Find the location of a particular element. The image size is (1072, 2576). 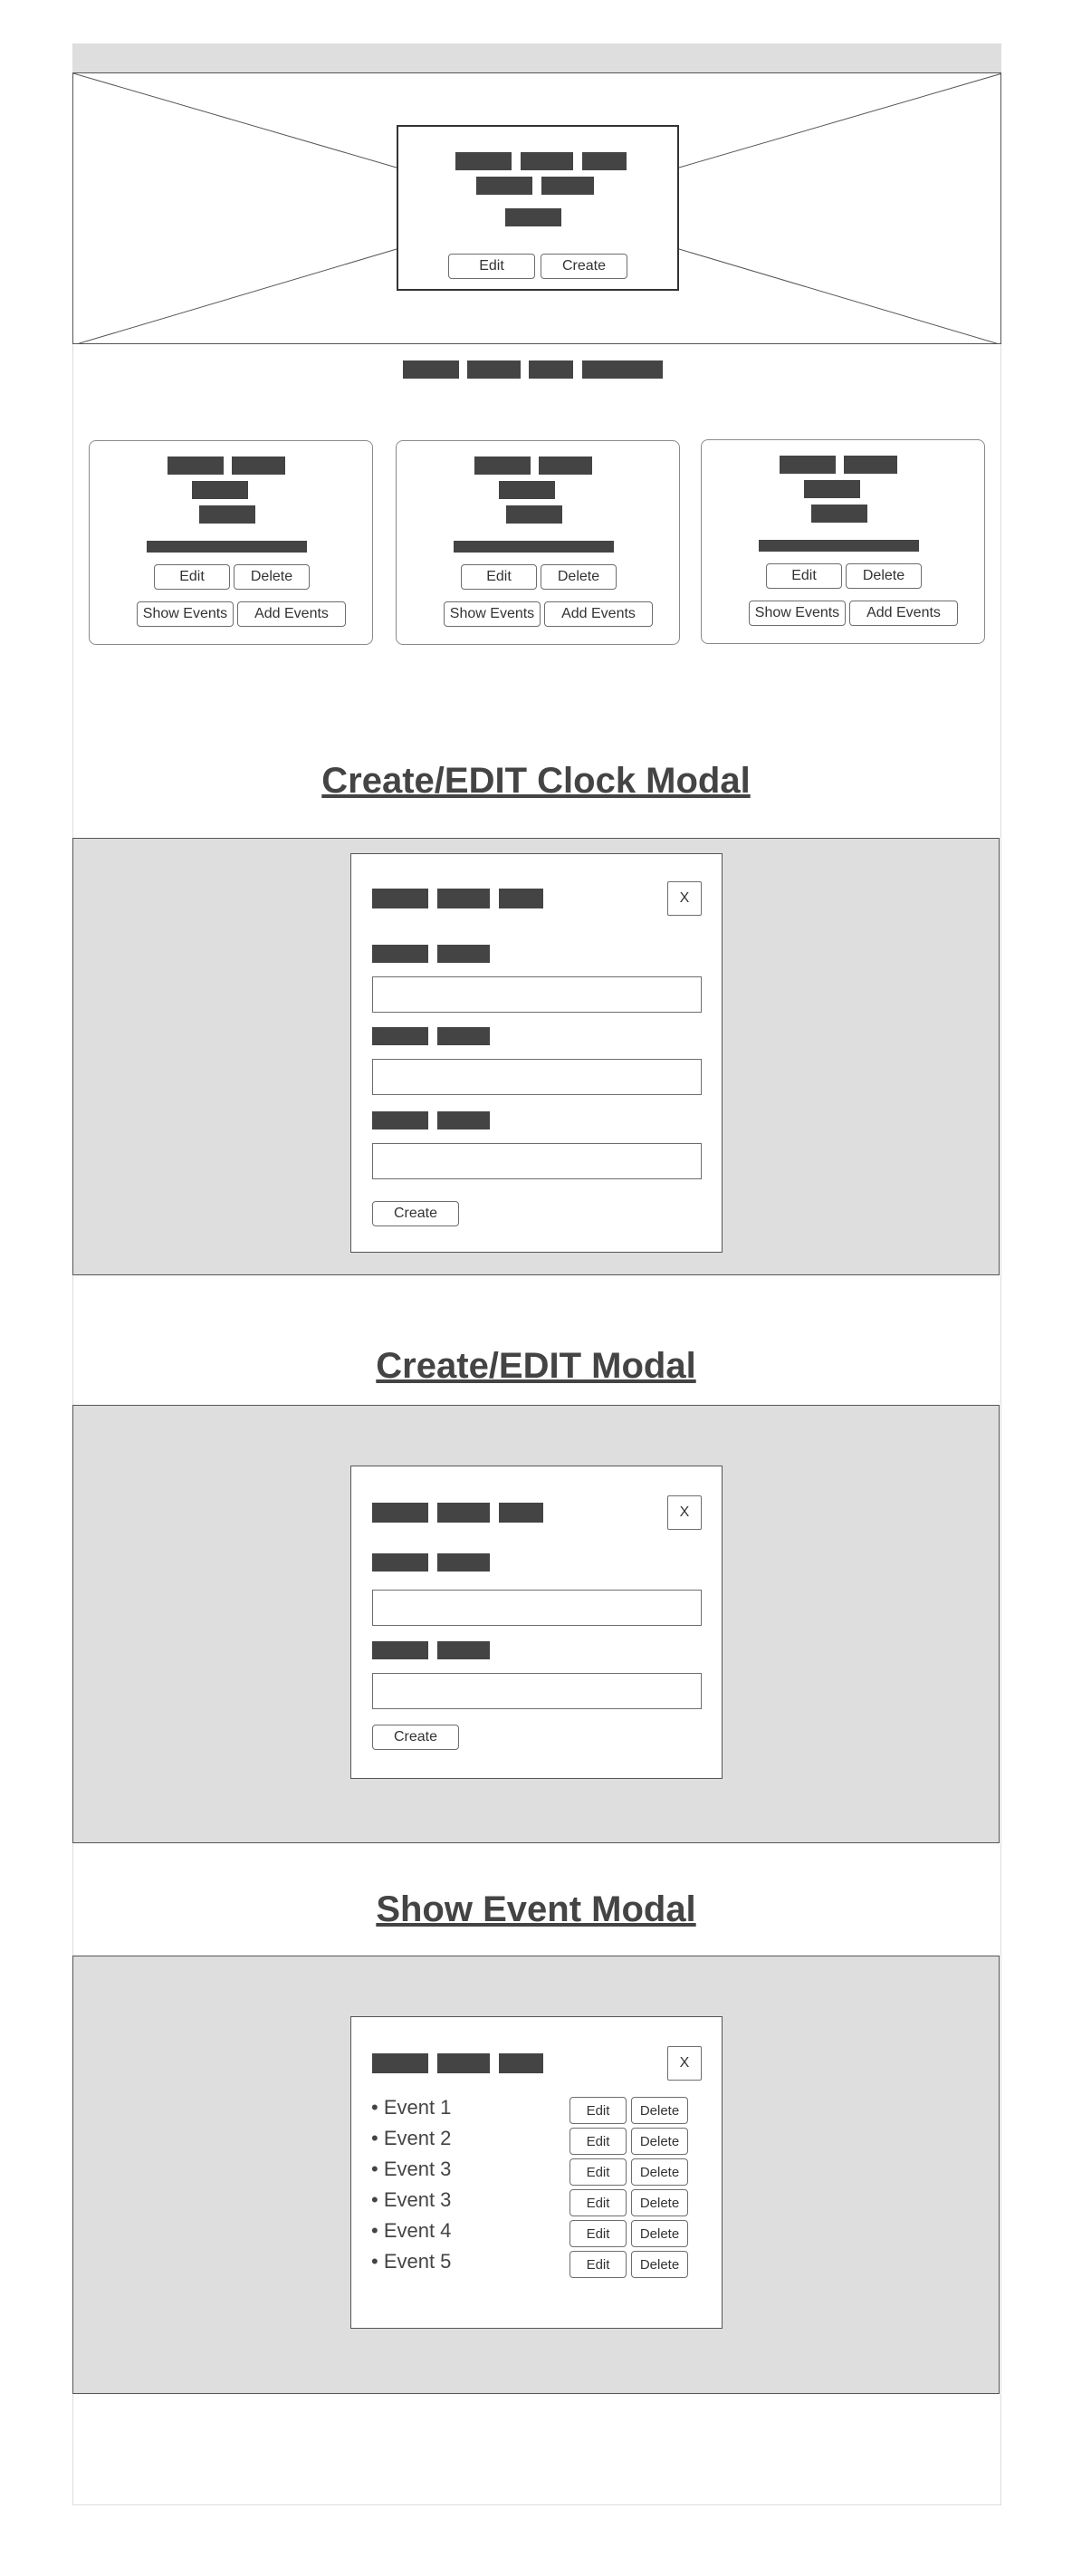

clock-modal-overlay: X Create is located at coordinates (536, 1056).